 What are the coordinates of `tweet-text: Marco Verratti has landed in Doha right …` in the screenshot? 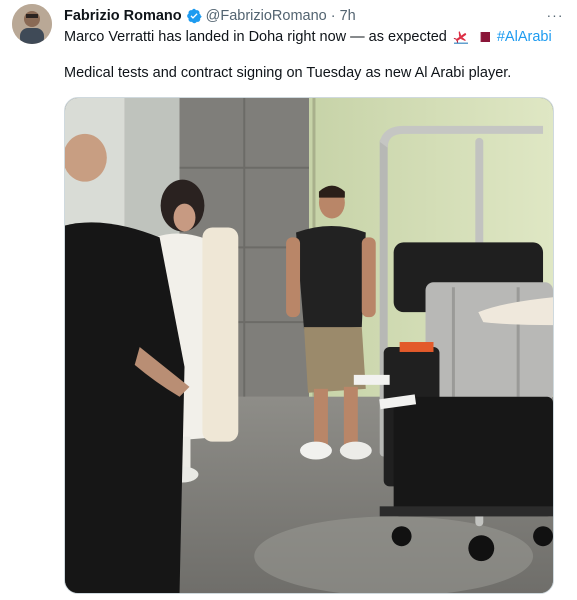 It's located at (255, 37).